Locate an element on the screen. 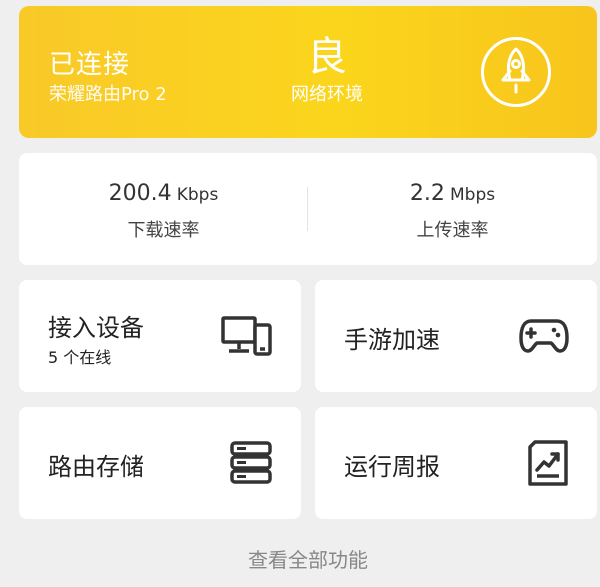 The height and width of the screenshot is (587, 600). upload-speed: 2.2 Mbps 上传速率 is located at coordinates (452, 211).